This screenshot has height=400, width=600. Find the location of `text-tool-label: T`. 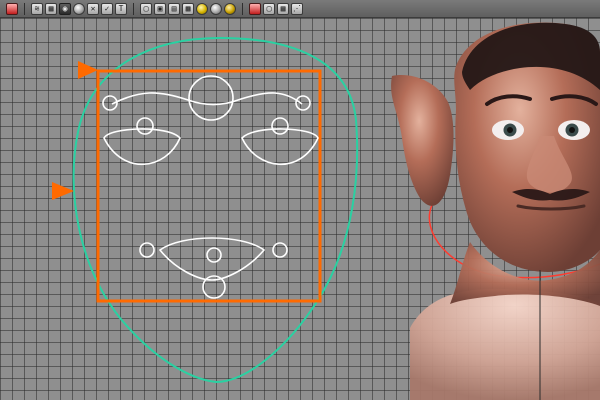

text-tool-label: T is located at coordinates (121, 8).